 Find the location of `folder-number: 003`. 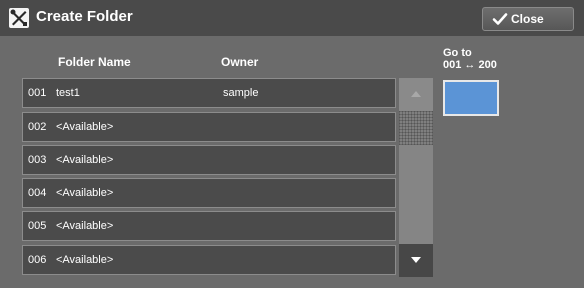

folder-number: 003 is located at coordinates (37, 160).